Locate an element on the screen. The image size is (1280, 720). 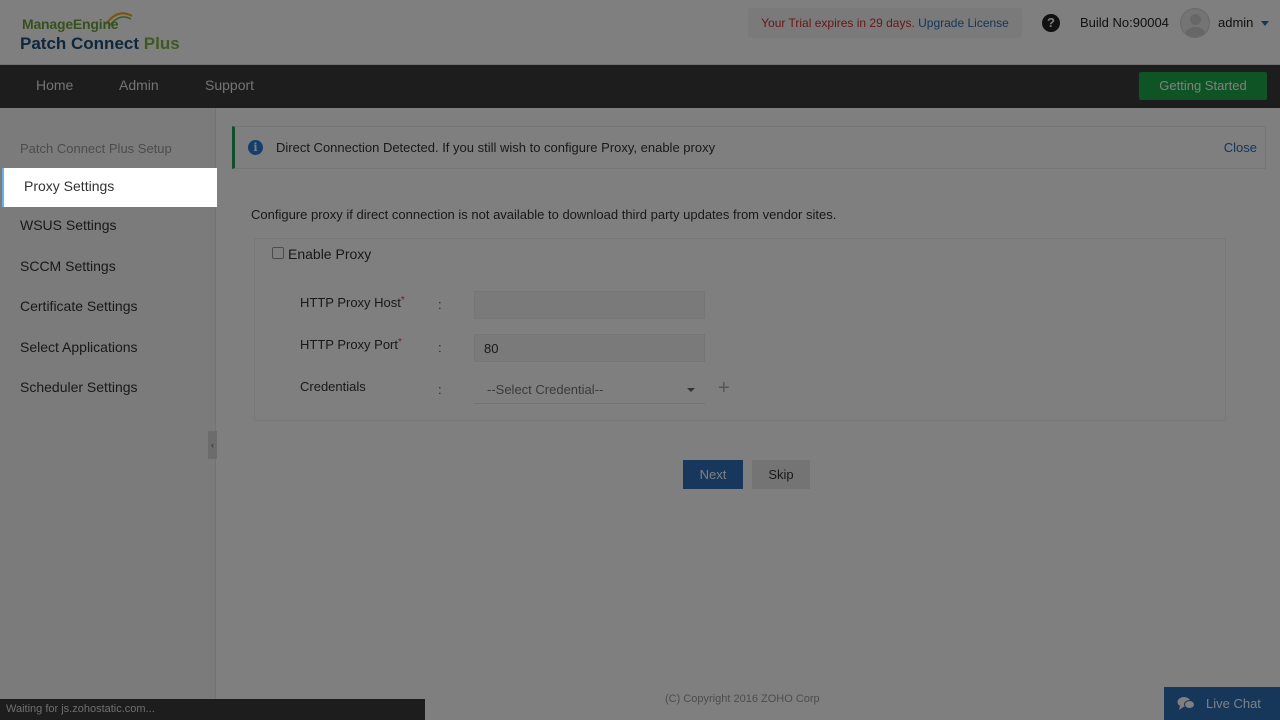
manageengine-logo: ManageEngine Patch Connect Plus is located at coordinates (120, 33).